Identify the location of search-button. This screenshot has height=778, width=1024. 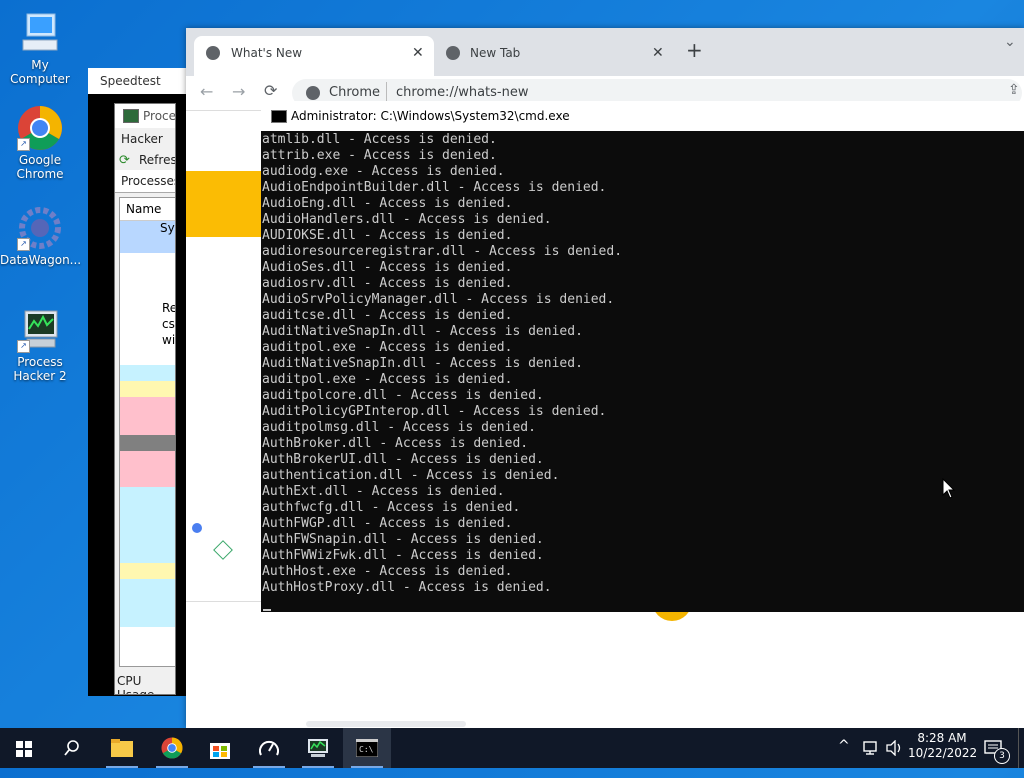
(72, 748).